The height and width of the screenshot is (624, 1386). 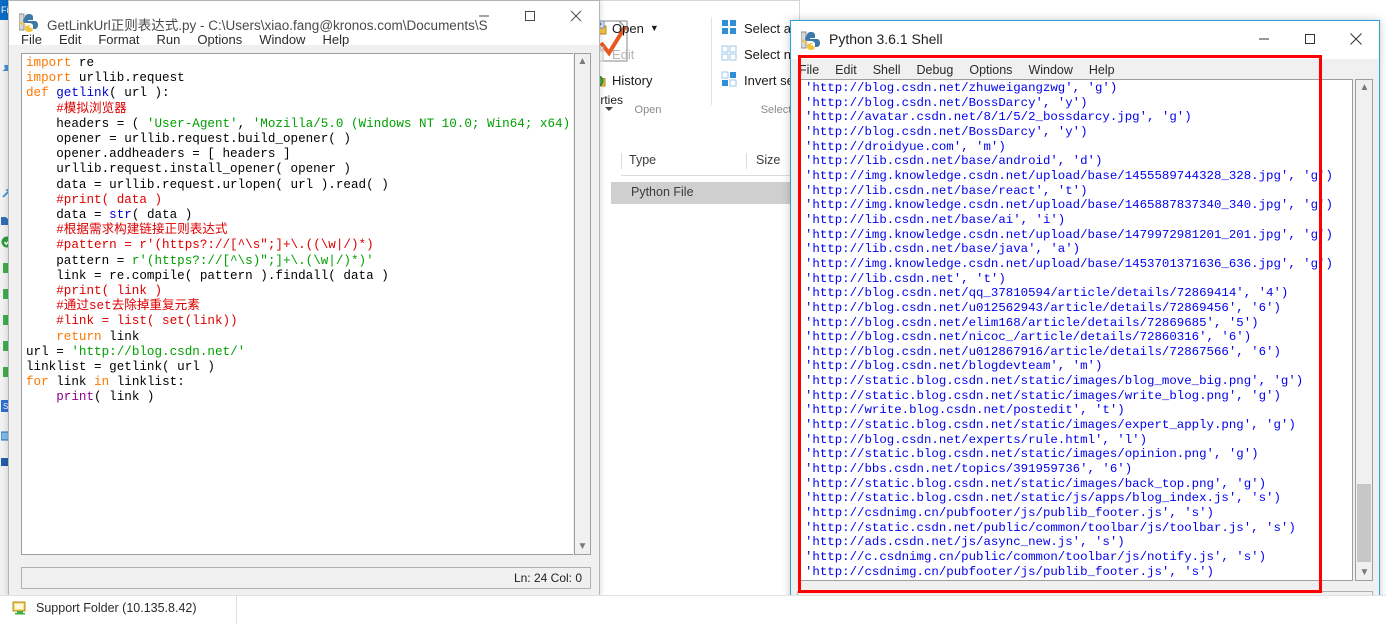 What do you see at coordinates (60, 63) in the screenshot?
I see `code-line: import re` at bounding box center [60, 63].